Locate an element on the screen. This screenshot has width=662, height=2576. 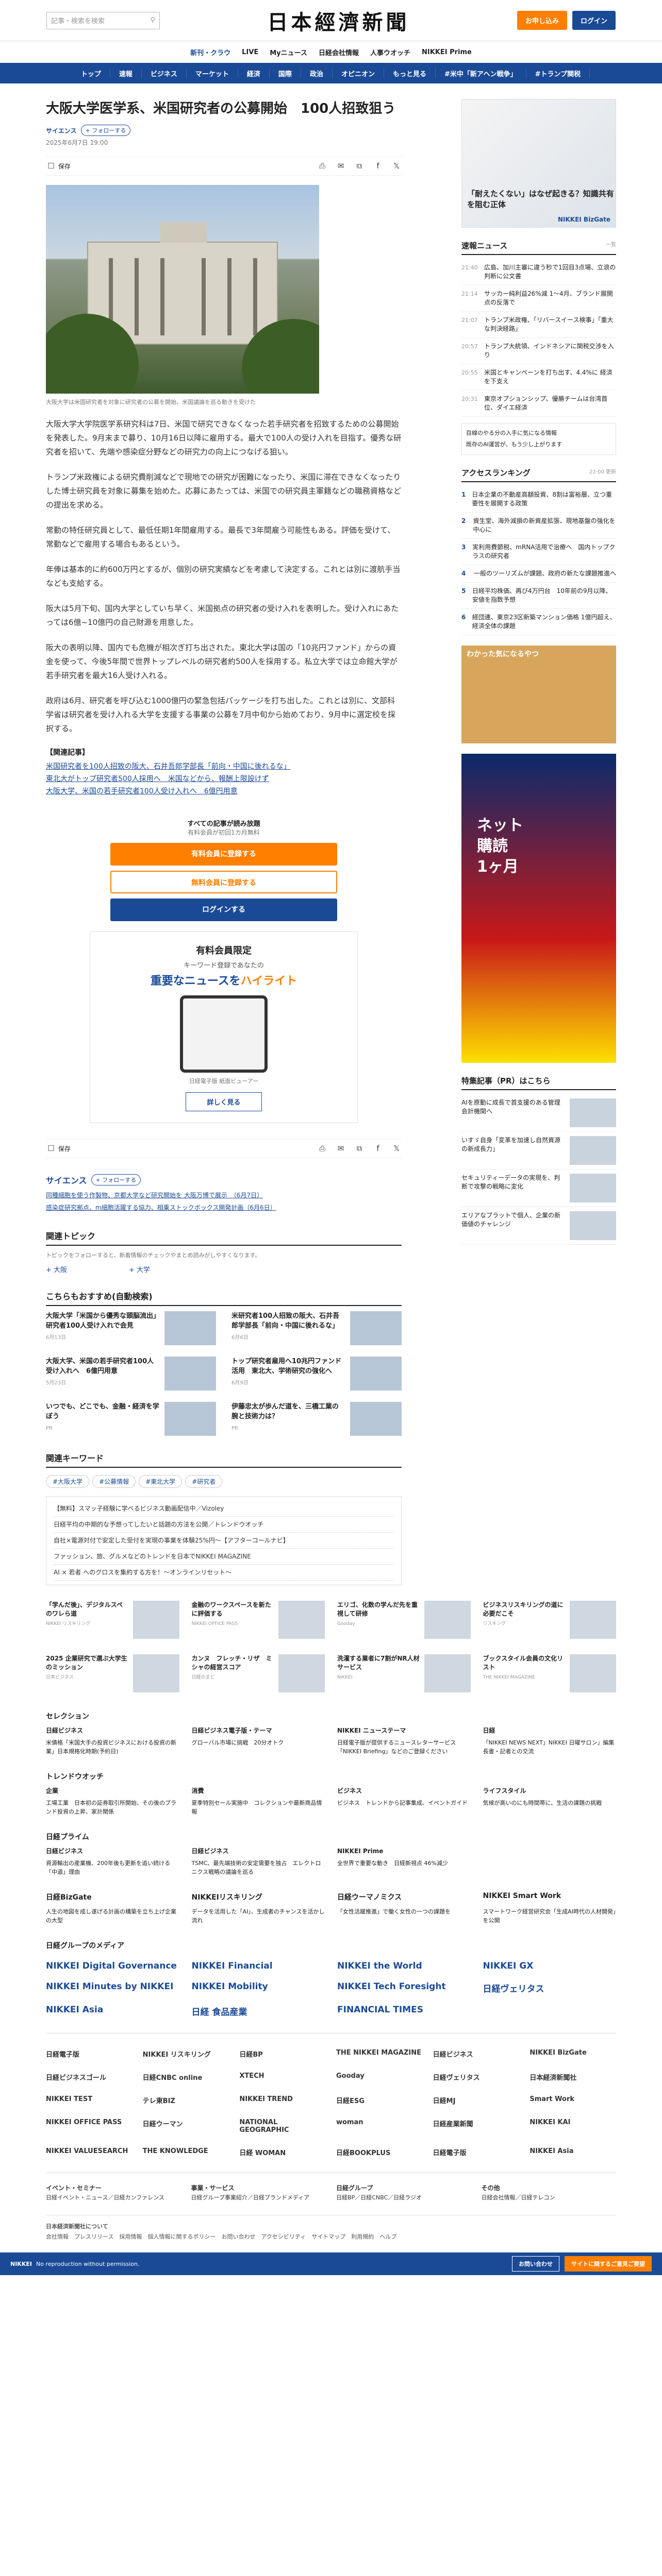
lower-tile: エリゴ、化数の学んだ先を重視して研修 Gooday is located at coordinates (404, 1621).